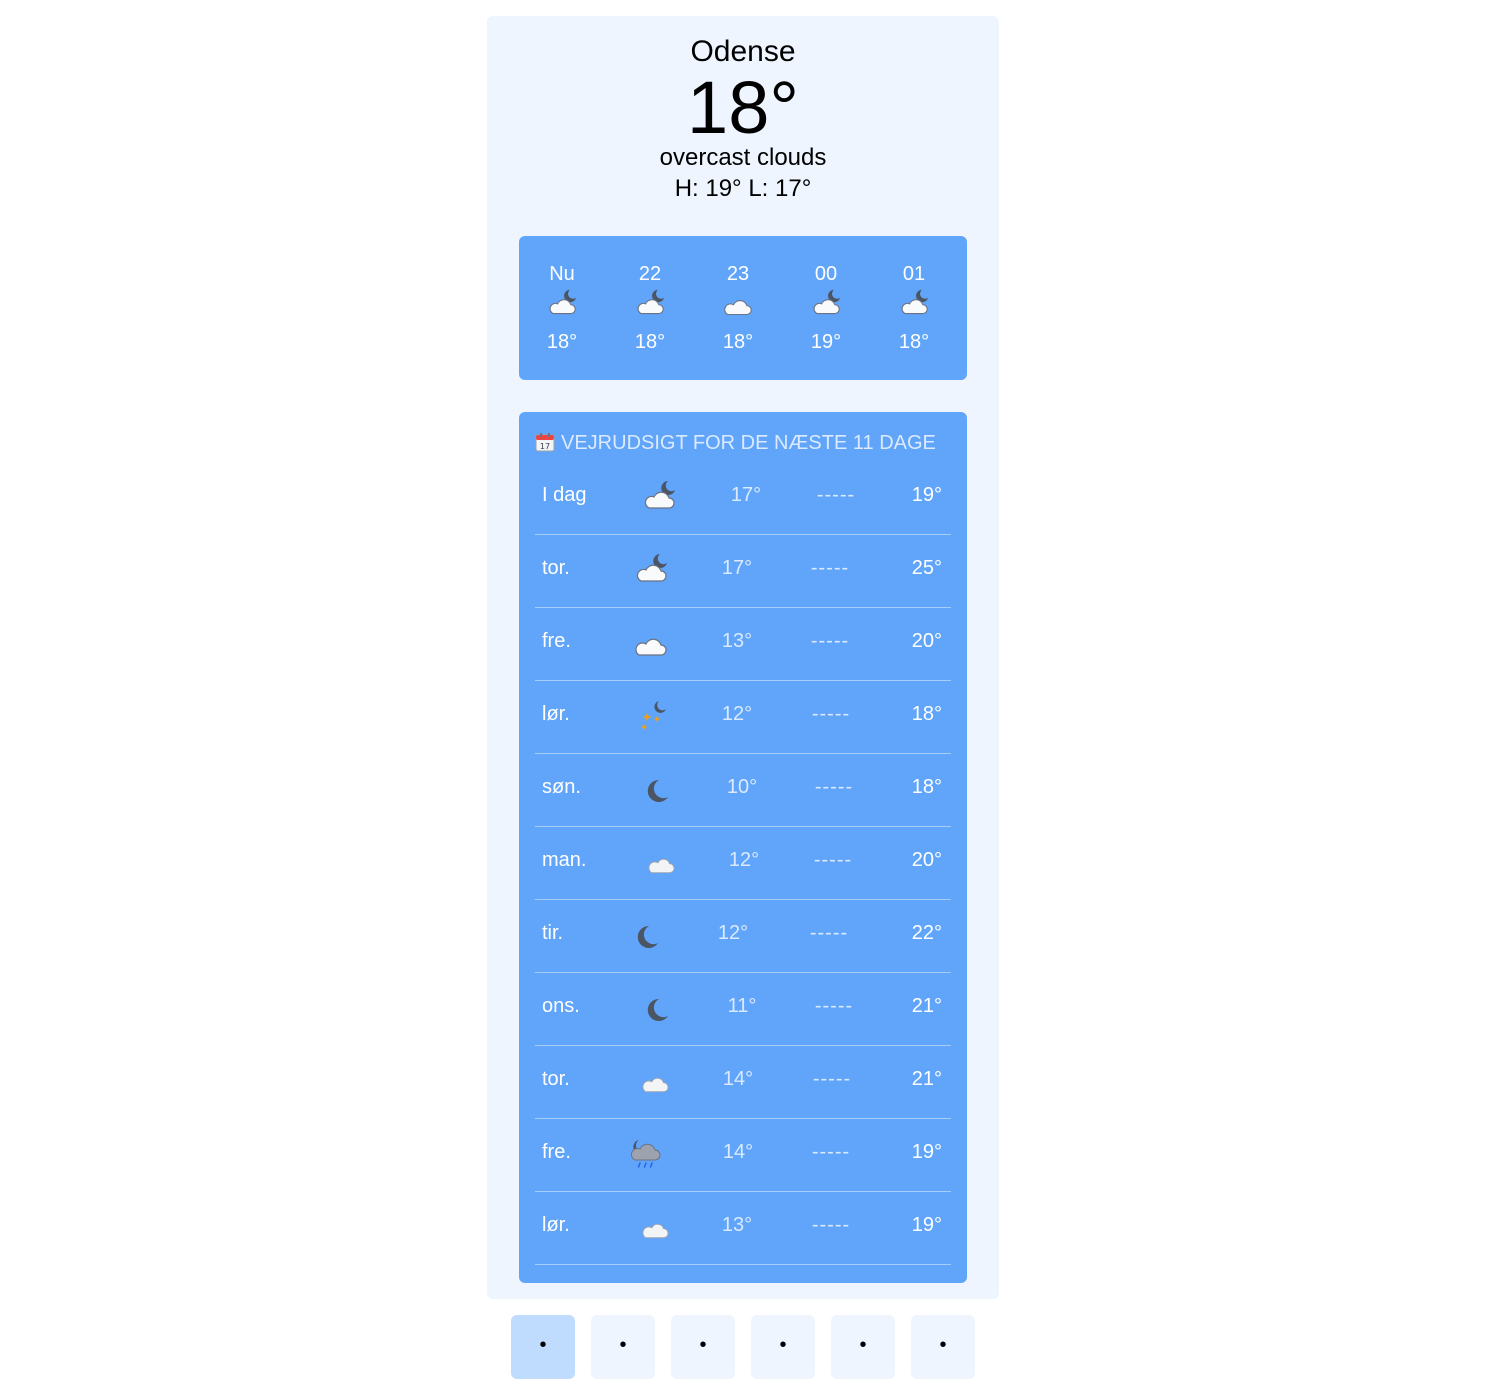 Image resolution: width=1485 pixels, height=1398 pixels. I want to click on hourly-time: 23, so click(738, 274).